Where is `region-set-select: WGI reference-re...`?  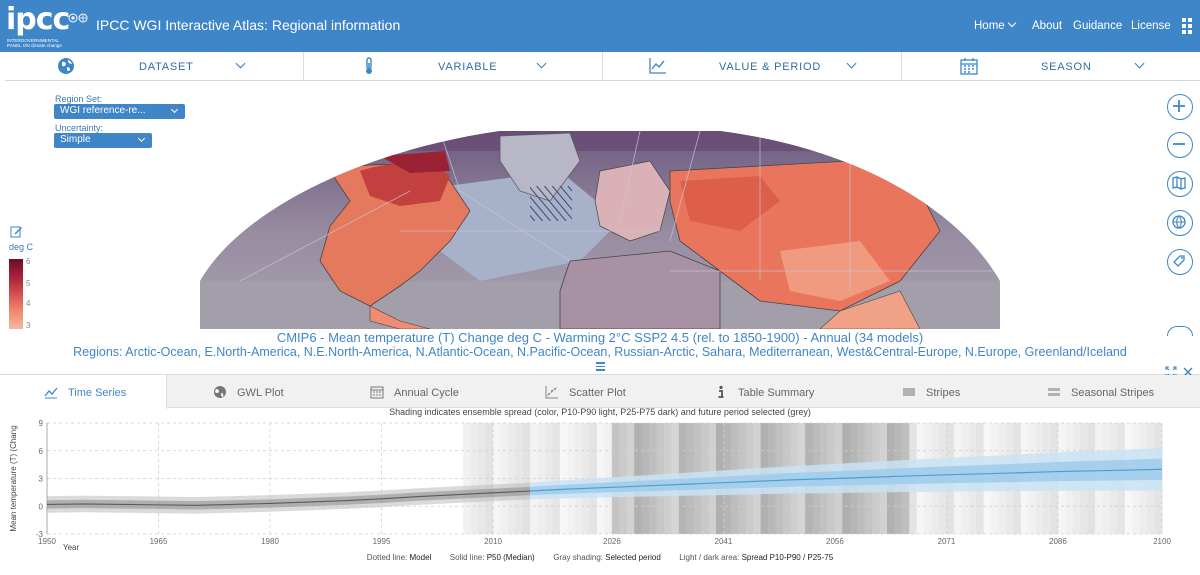 region-set-select: WGI reference-re... is located at coordinates (119, 111).